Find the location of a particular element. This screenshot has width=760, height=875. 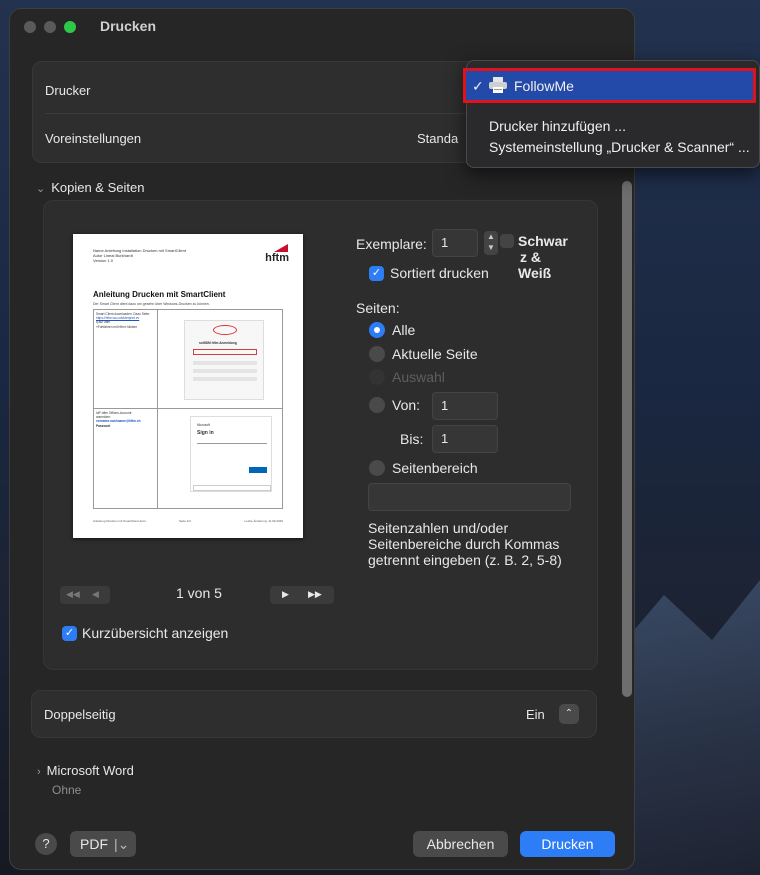

preview-card-title: softIDM hftm Anmeldung is located at coordinates (218, 343).